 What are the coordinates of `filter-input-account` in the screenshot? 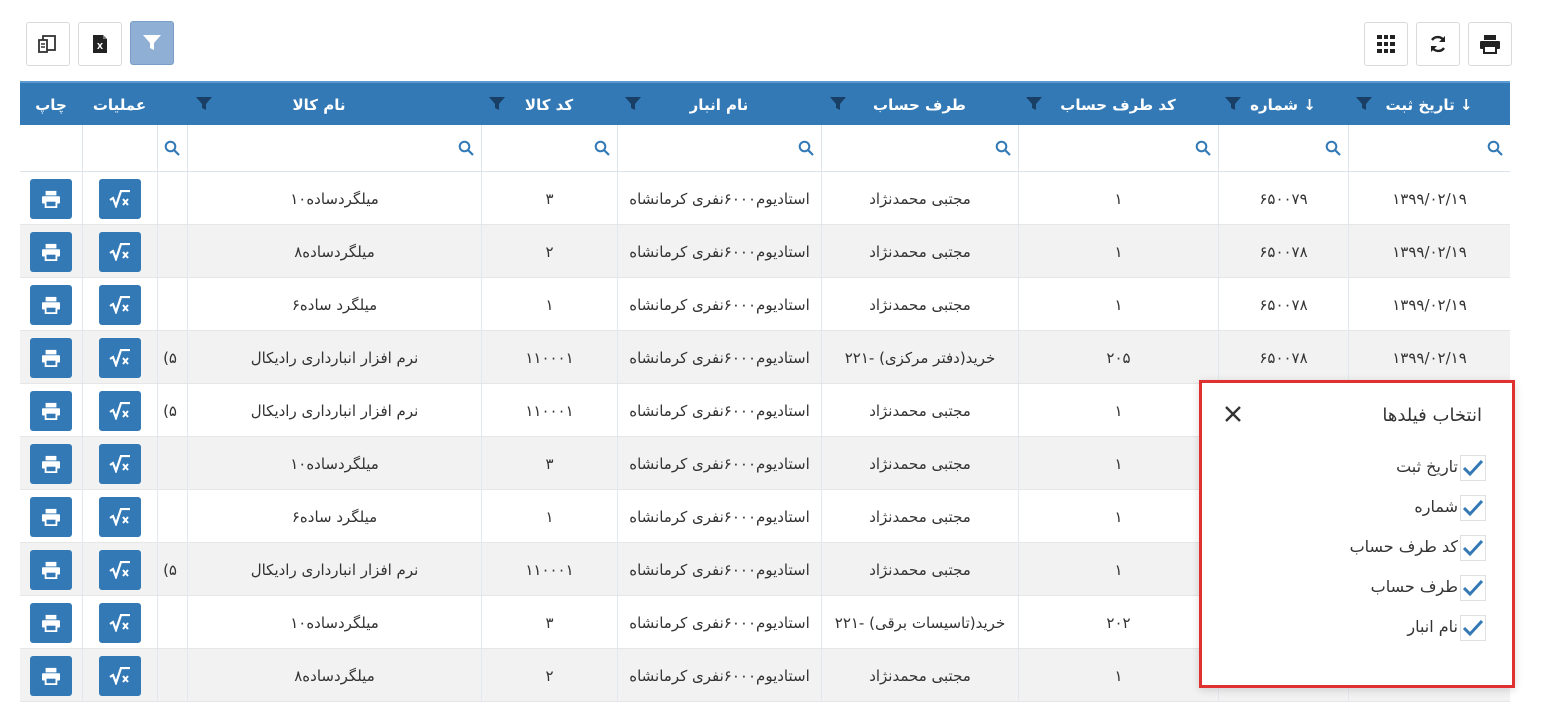 It's located at (919, 148).